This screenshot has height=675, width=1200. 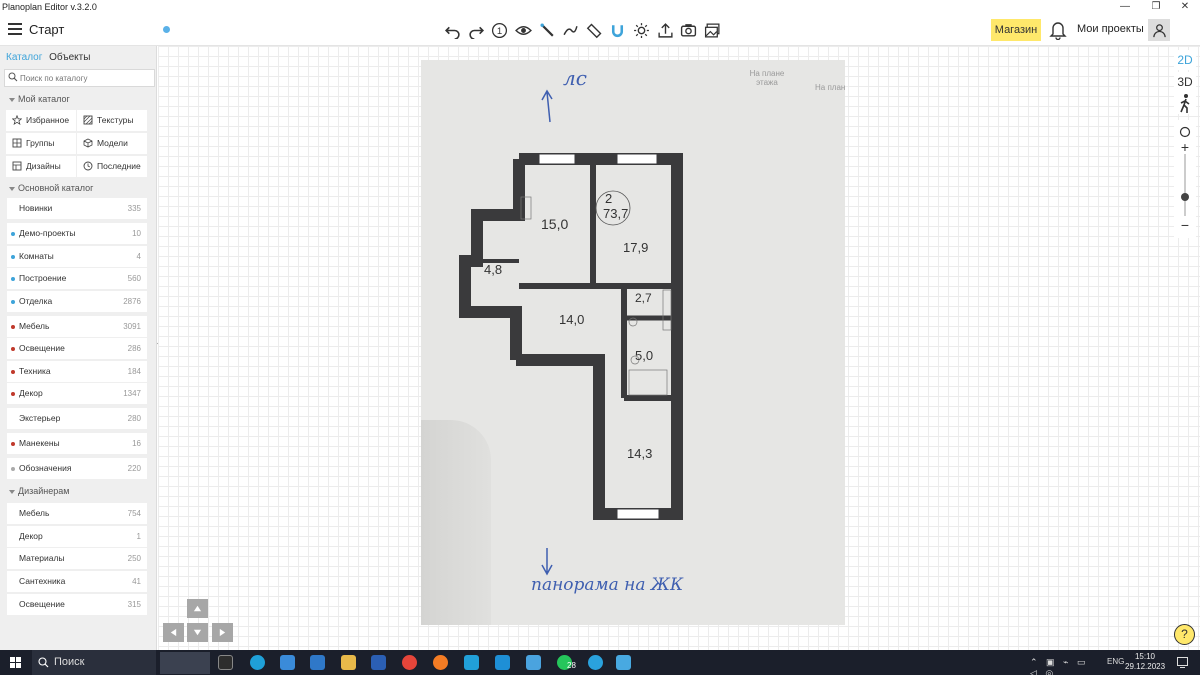 I want to click on restore-button: ❐, so click(x=1156, y=7).